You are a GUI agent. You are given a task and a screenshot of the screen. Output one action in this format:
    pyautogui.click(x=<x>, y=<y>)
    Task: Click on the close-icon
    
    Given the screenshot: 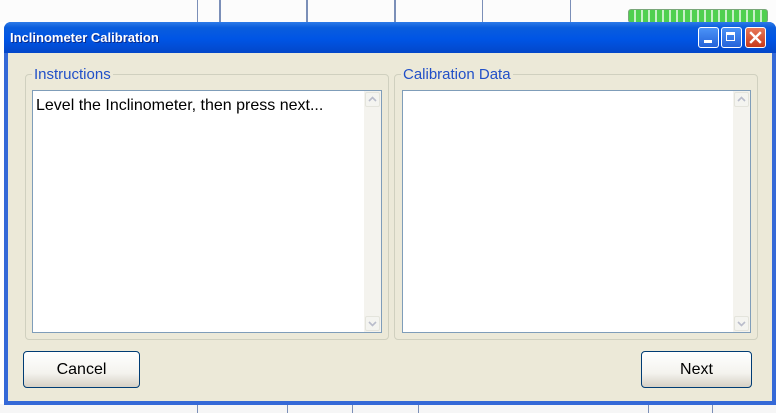 What is the action you would take?
    pyautogui.click(x=755, y=37)
    